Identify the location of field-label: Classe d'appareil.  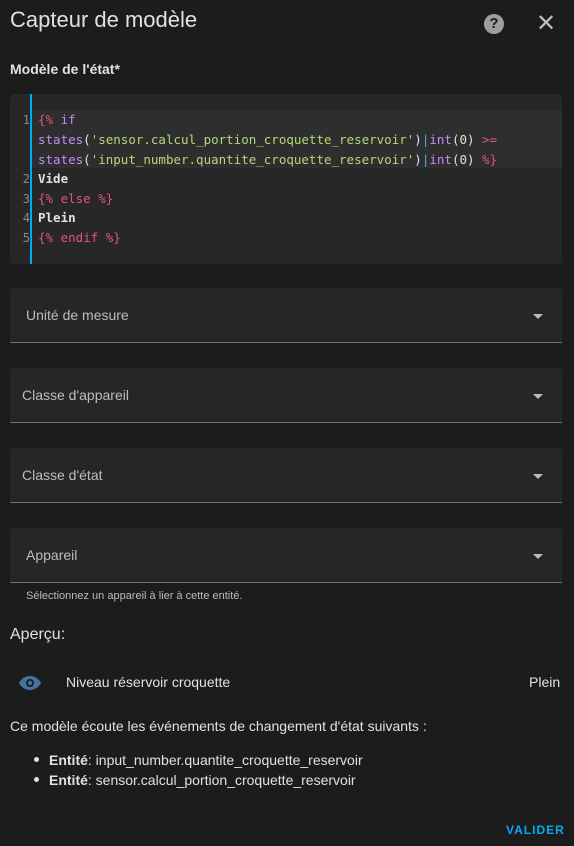
(75, 395).